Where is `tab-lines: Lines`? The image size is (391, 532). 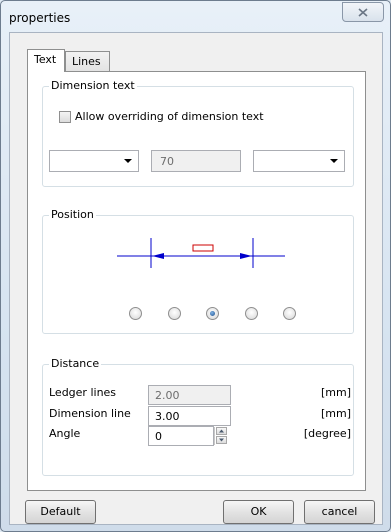 tab-lines: Lines is located at coordinates (87, 61).